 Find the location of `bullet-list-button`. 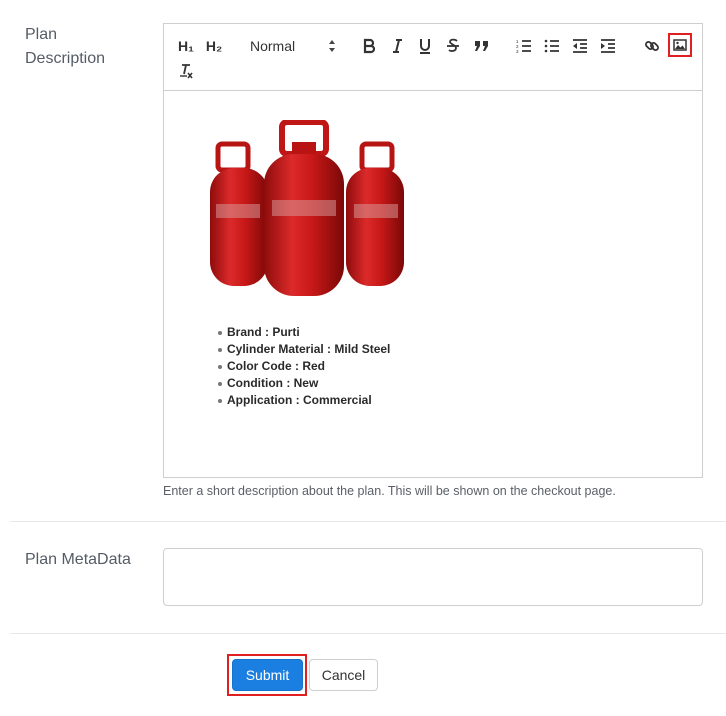

bullet-list-button is located at coordinates (552, 46).